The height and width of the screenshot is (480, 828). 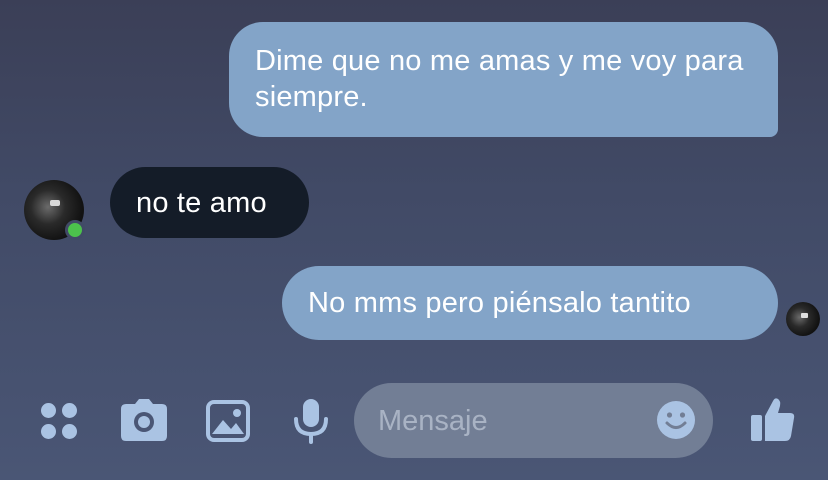 What do you see at coordinates (803, 319) in the screenshot?
I see `seen-indicator-avatar` at bounding box center [803, 319].